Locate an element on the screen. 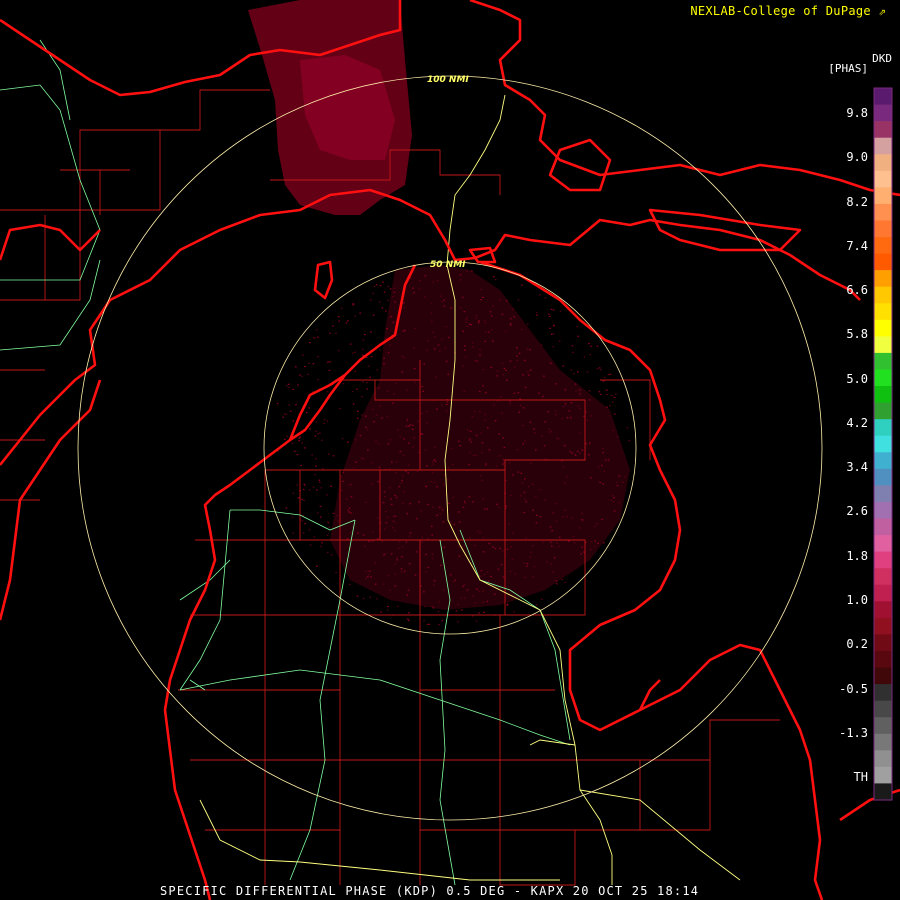 The image size is (900, 900). color-ramp-label: 7.4 is located at coordinates (857, 245).